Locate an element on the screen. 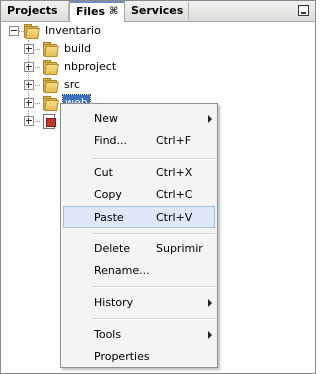 The height and width of the screenshot is (374, 320). collapse-icon is located at coordinates (14, 31).